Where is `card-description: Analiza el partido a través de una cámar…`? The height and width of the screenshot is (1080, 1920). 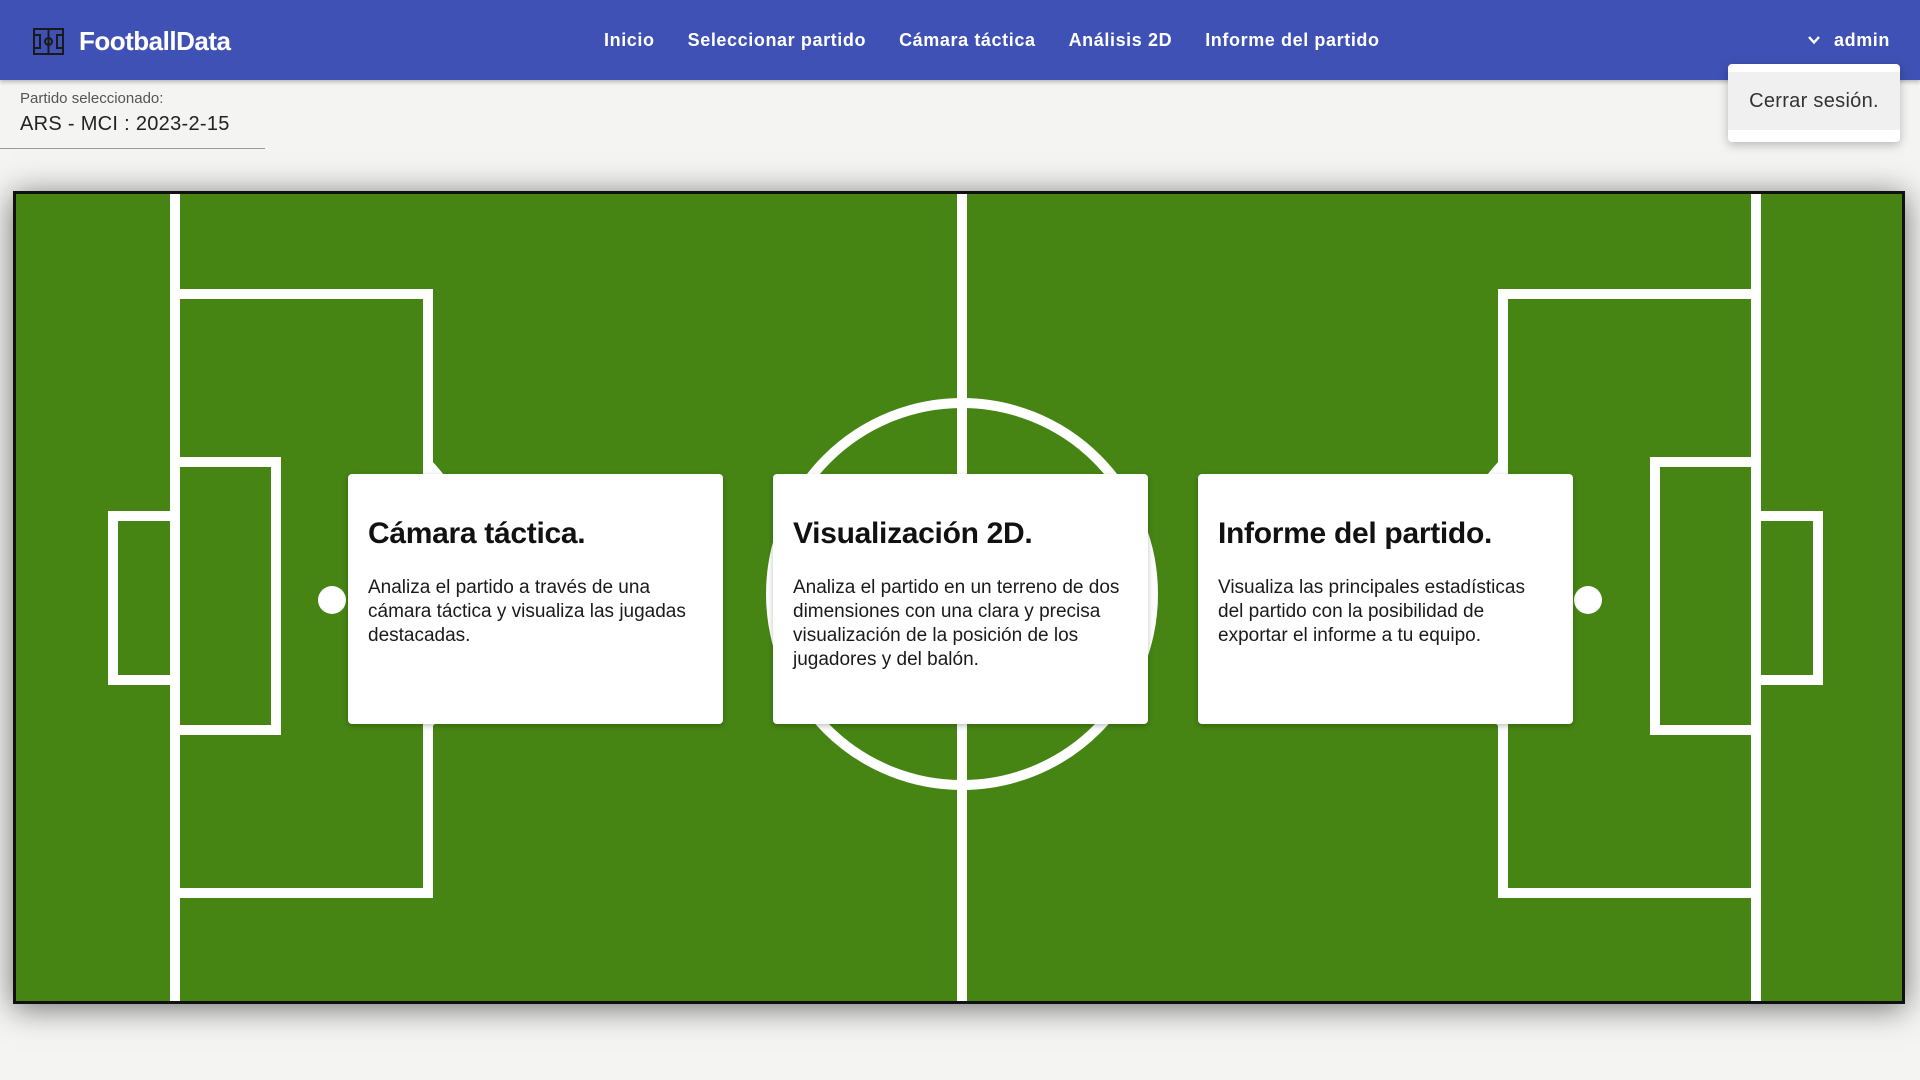
card-description: Analiza el partido a través de una cámar… is located at coordinates (527, 611).